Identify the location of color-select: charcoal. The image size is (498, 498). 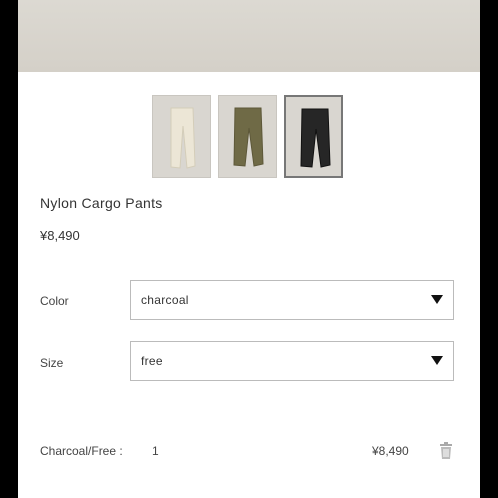
(292, 300).